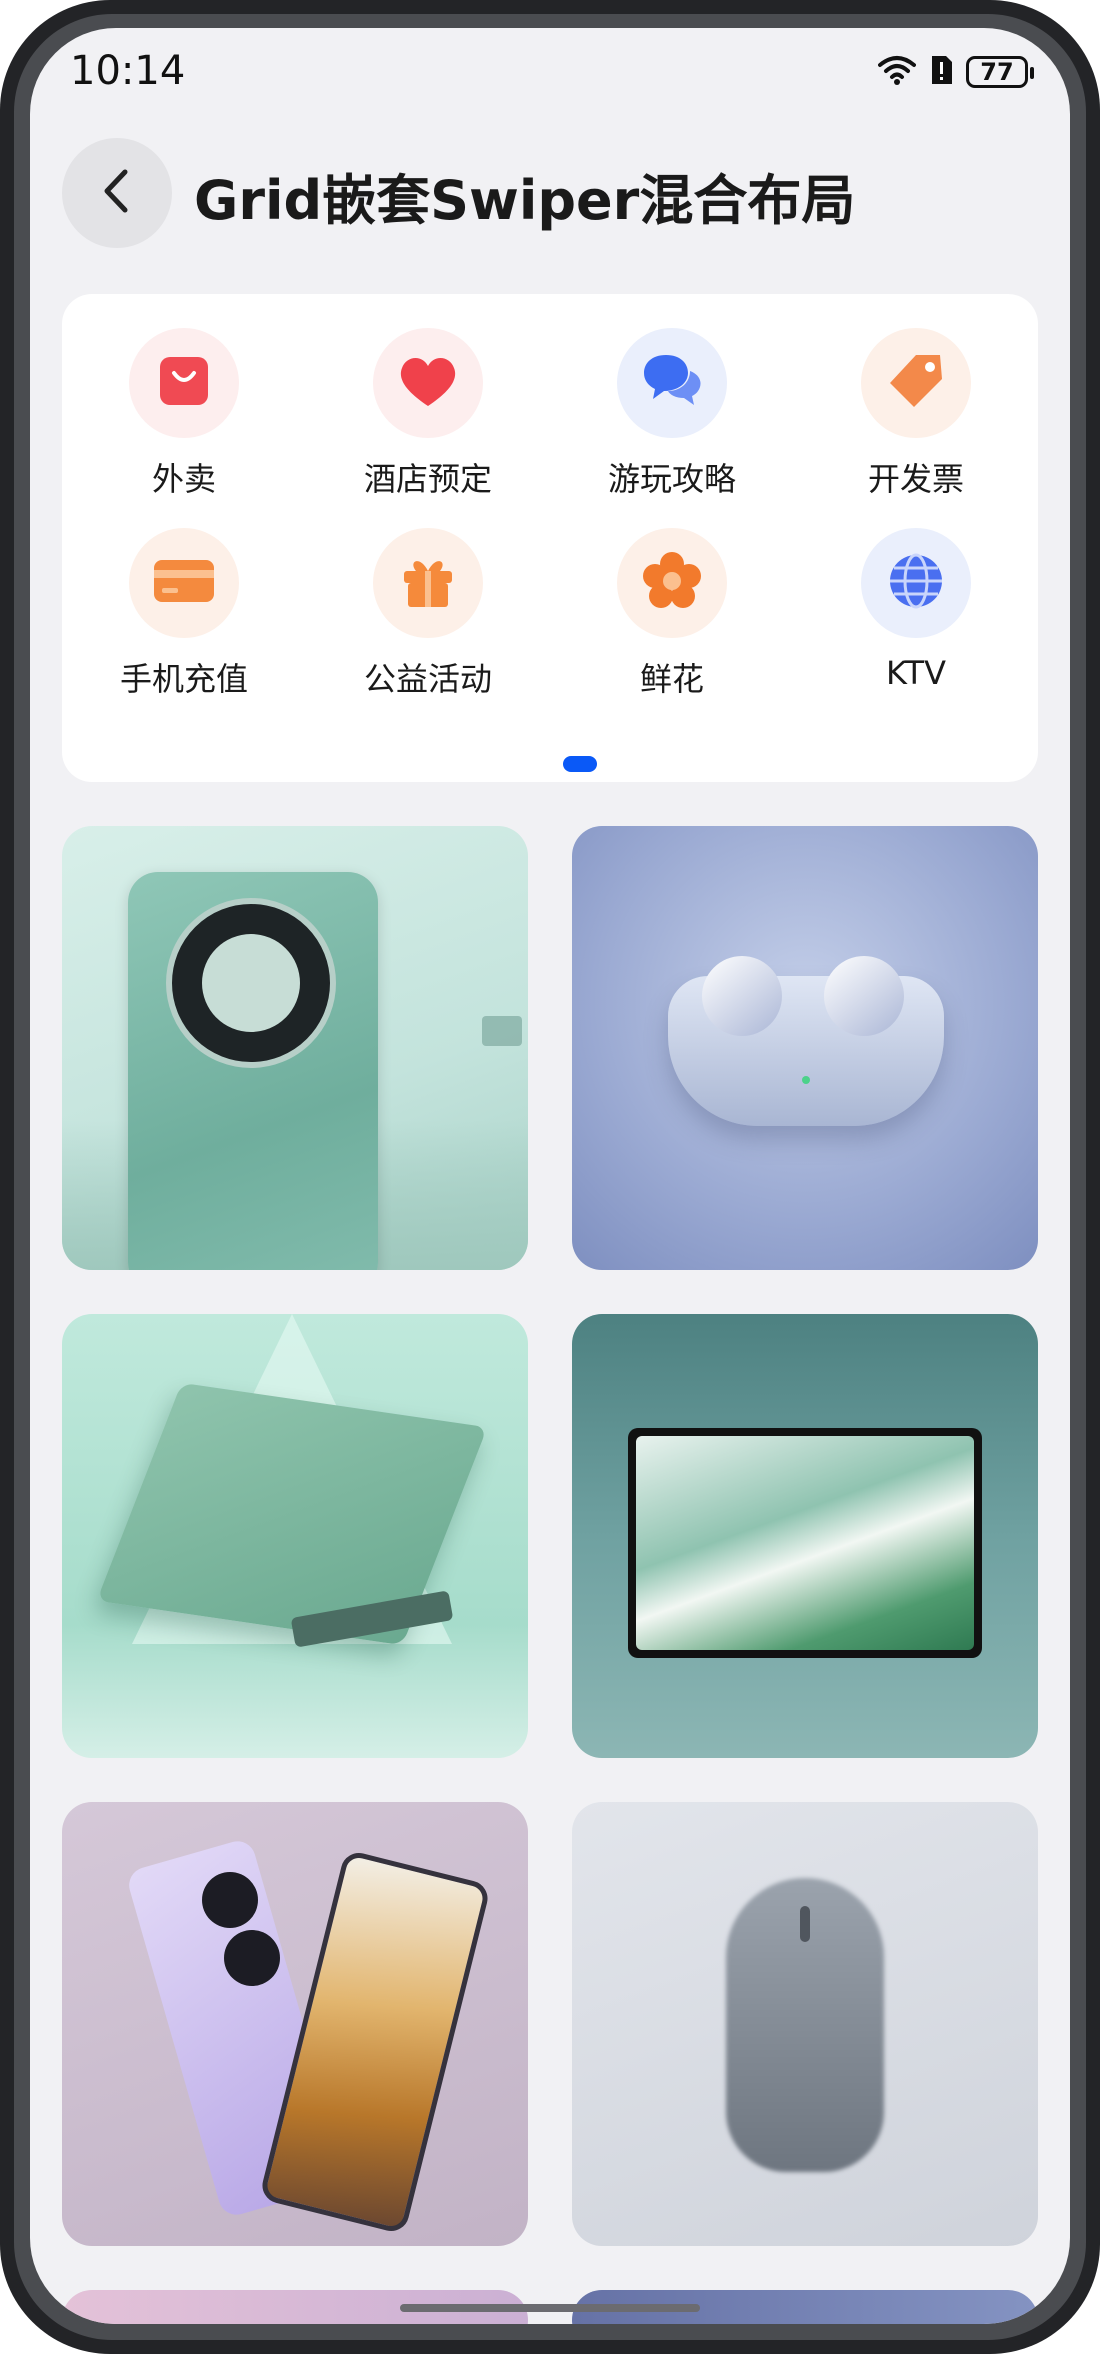  What do you see at coordinates (742, 996) in the screenshot?
I see `earbud-left` at bounding box center [742, 996].